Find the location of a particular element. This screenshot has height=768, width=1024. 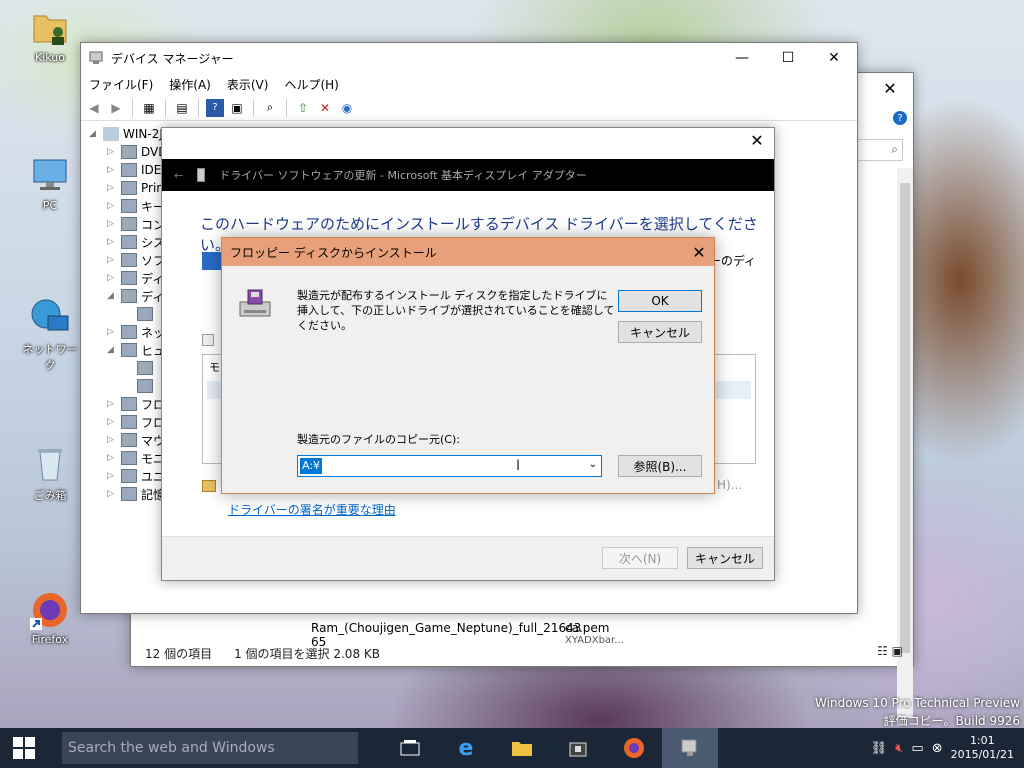

file-name: ca.pem is located at coordinates (587, 628).